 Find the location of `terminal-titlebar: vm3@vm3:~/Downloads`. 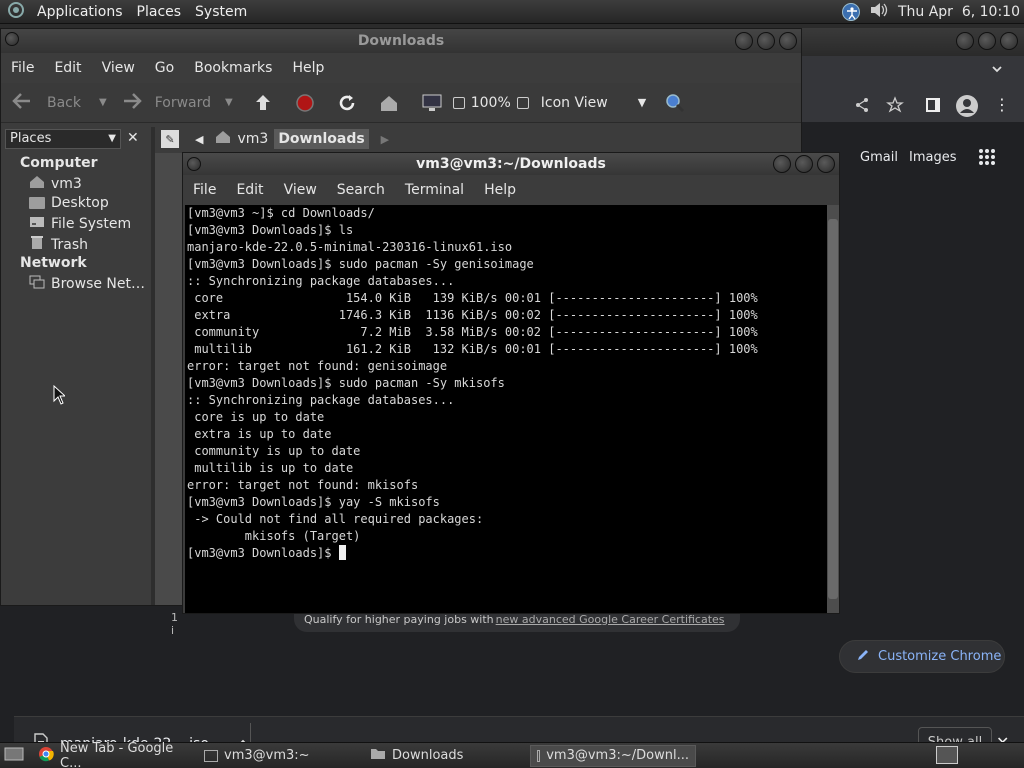

terminal-titlebar: vm3@vm3:~/Downloads is located at coordinates (511, 164).